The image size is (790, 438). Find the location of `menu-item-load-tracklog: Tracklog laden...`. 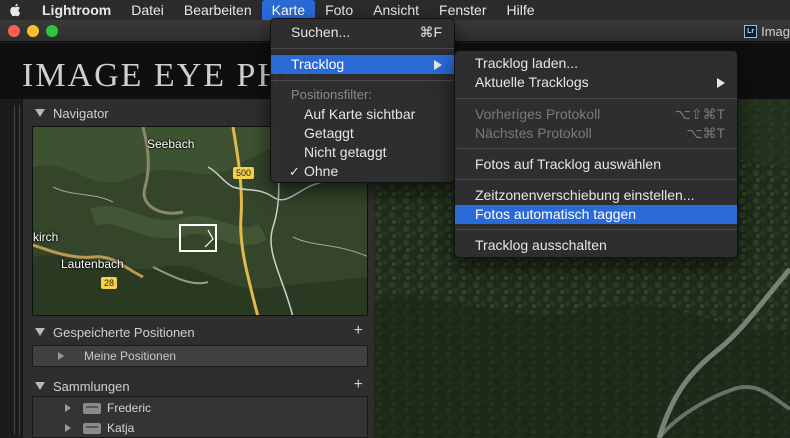

menu-item-load-tracklog: Tracklog laden... is located at coordinates (596, 63).